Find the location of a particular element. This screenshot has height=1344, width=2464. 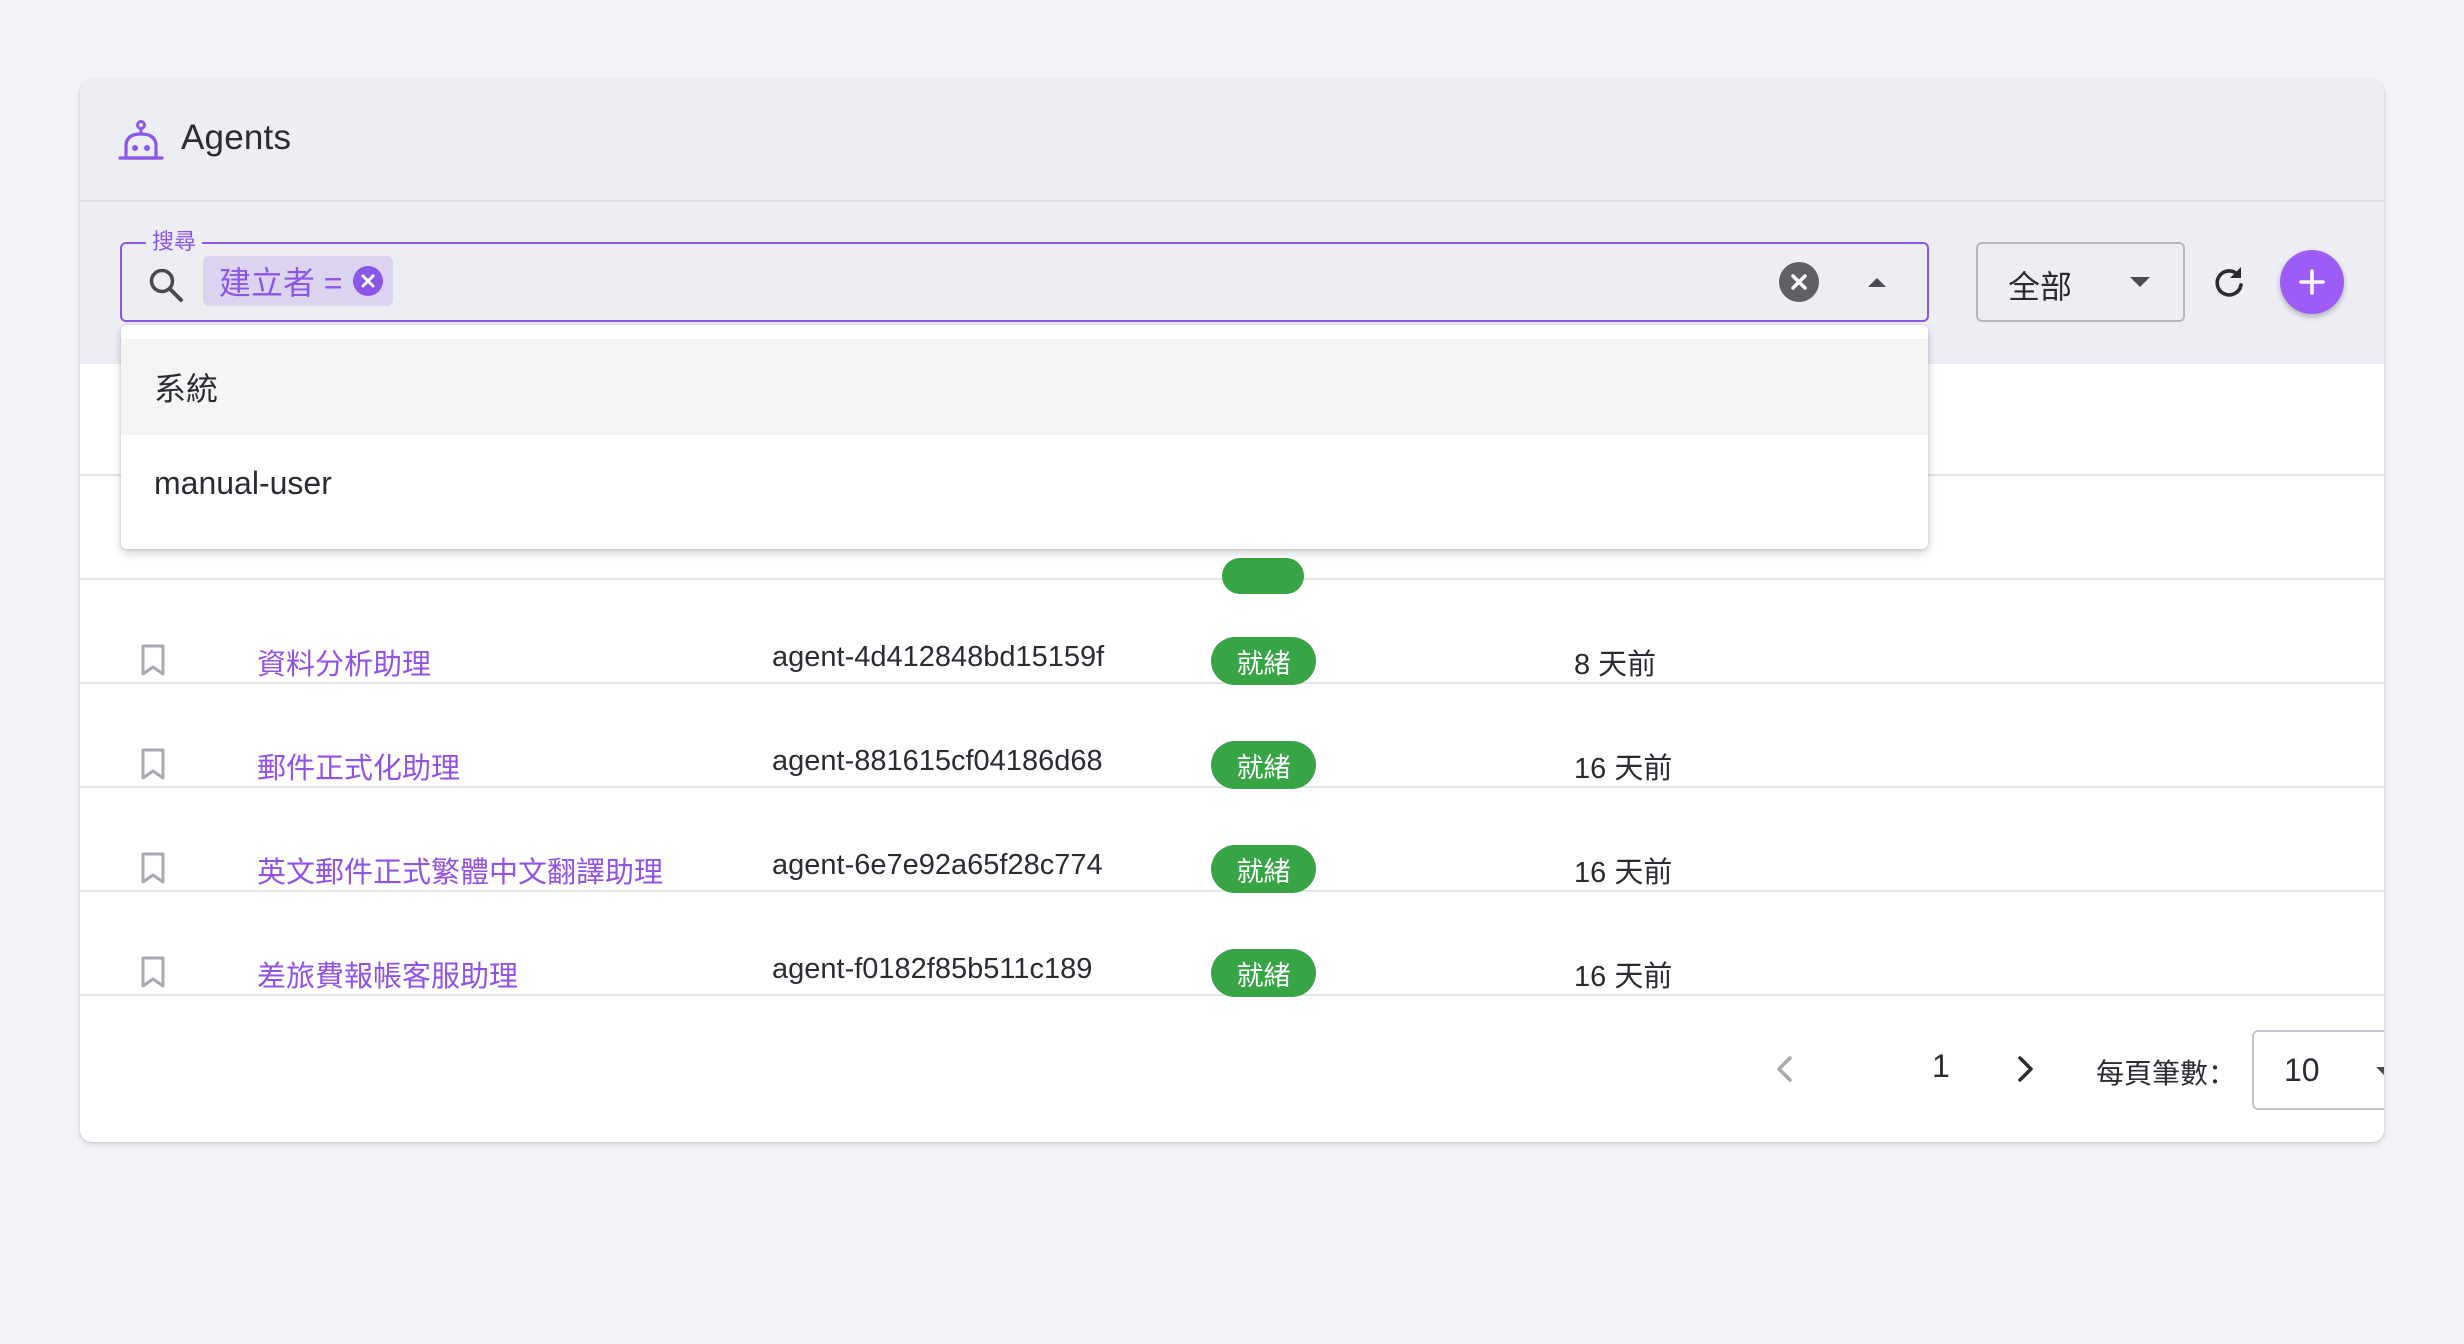

plus-icon is located at coordinates (2312, 282).